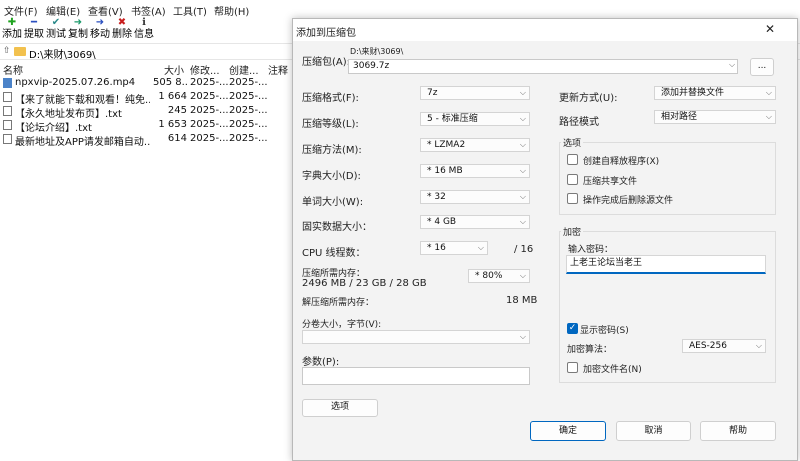 The height and width of the screenshot is (461, 800). What do you see at coordinates (475, 119) in the screenshot?
I see `level-select: 5 - 标准压缩 ⌵` at bounding box center [475, 119].